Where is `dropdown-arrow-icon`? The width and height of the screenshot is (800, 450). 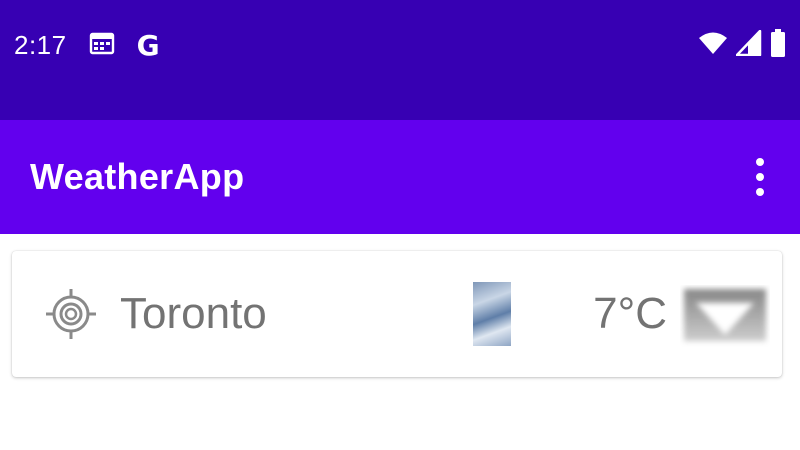
dropdown-arrow-icon is located at coordinates (725, 316).